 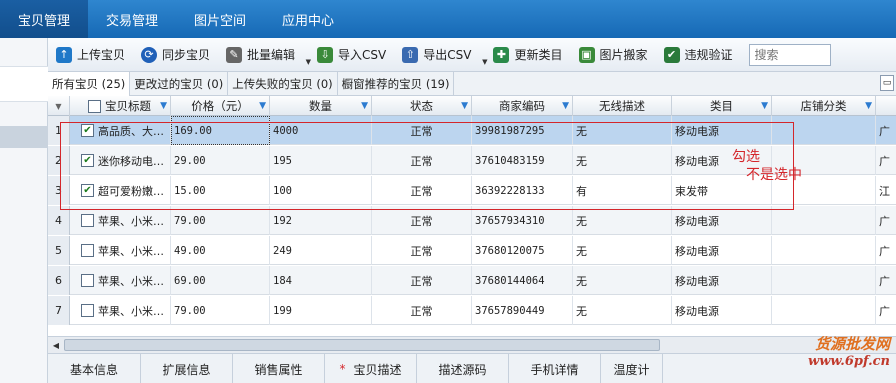 I want to click on cell-code: 37657890449, so click(x=522, y=310).